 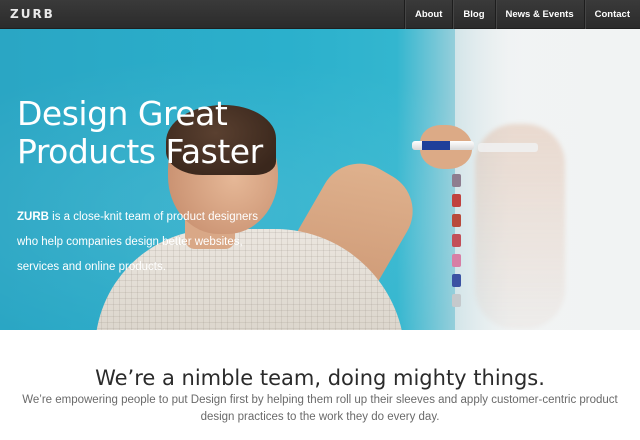 What do you see at coordinates (520, 226) in the screenshot?
I see `person-reflection` at bounding box center [520, 226].